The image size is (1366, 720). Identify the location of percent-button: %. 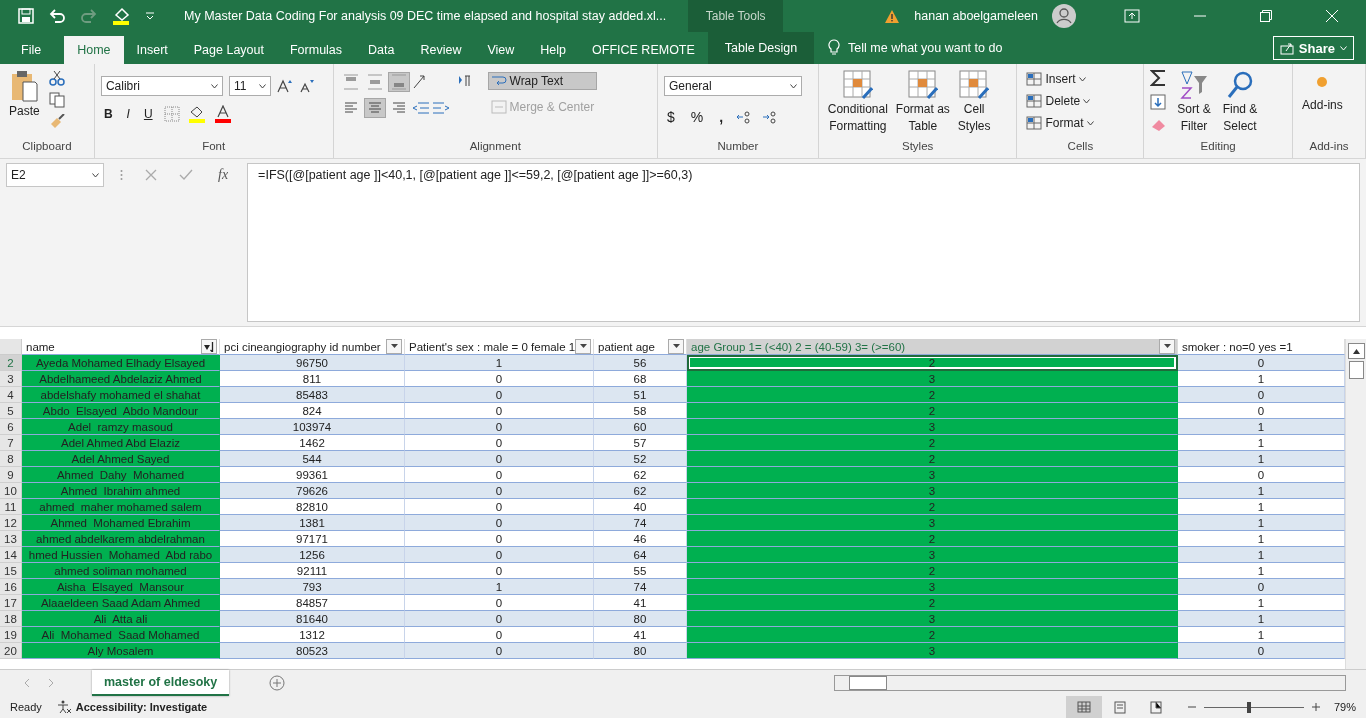
(697, 117).